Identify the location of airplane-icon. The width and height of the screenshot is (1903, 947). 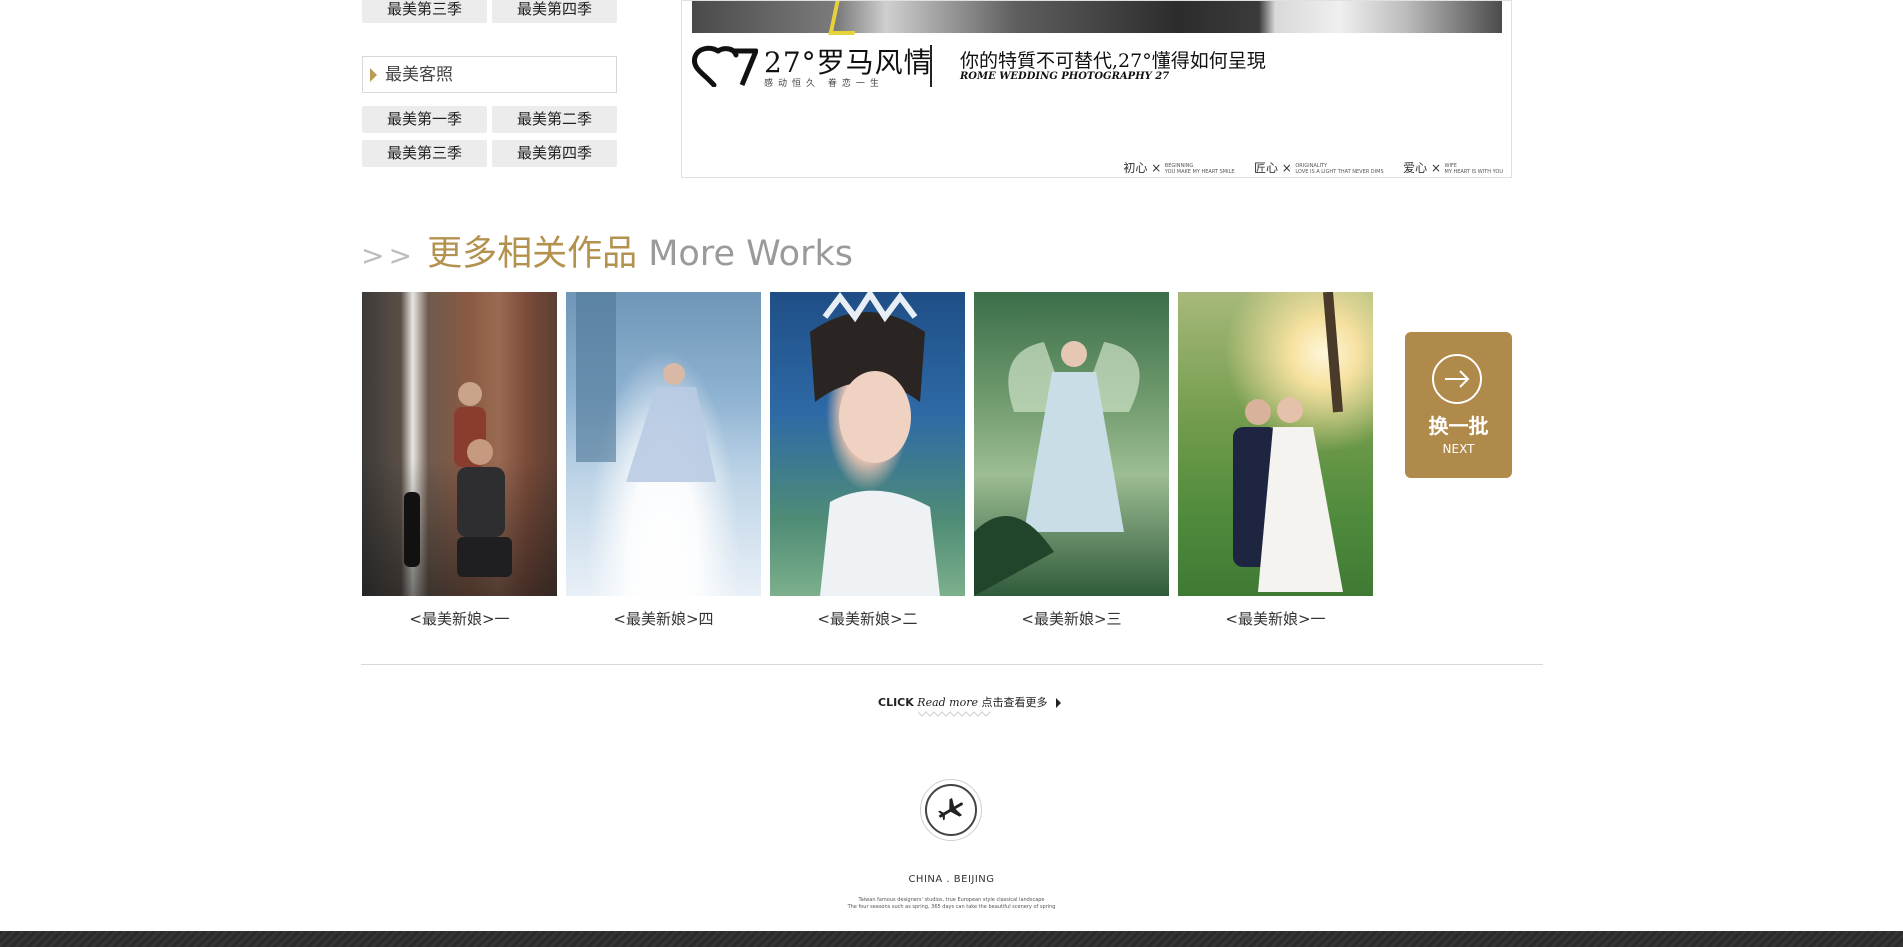
(951, 810).